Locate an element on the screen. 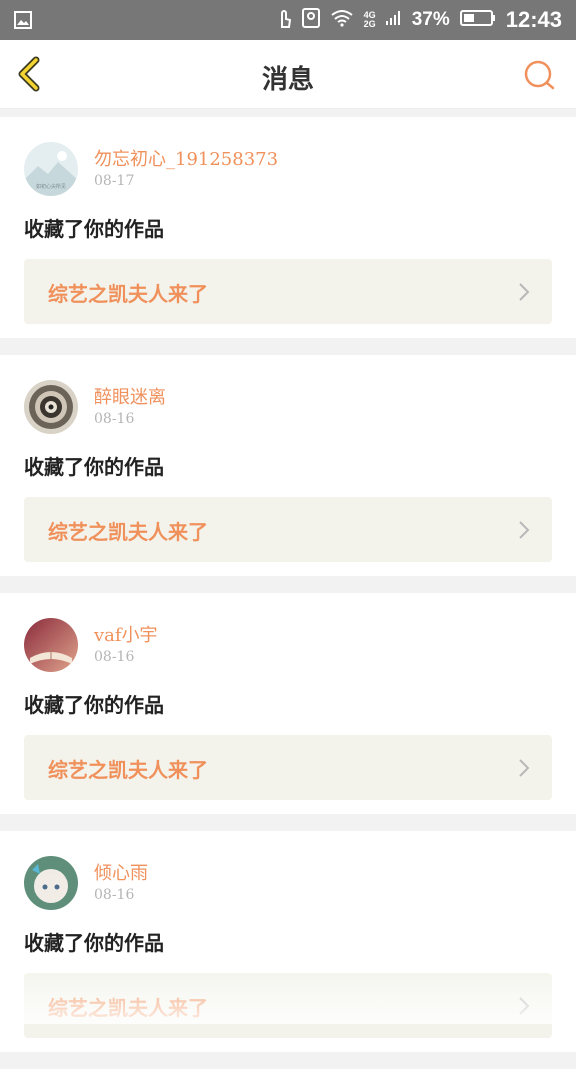  status-bar: 4G 2G 37% 12:43 is located at coordinates (288, 20).